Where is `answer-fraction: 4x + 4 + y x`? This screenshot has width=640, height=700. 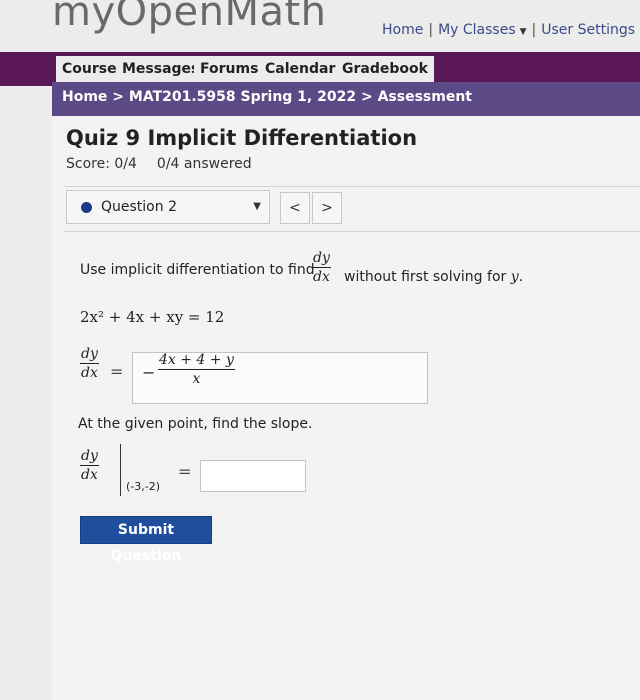
answer-fraction: 4x + 4 + y x is located at coordinates (196, 369).